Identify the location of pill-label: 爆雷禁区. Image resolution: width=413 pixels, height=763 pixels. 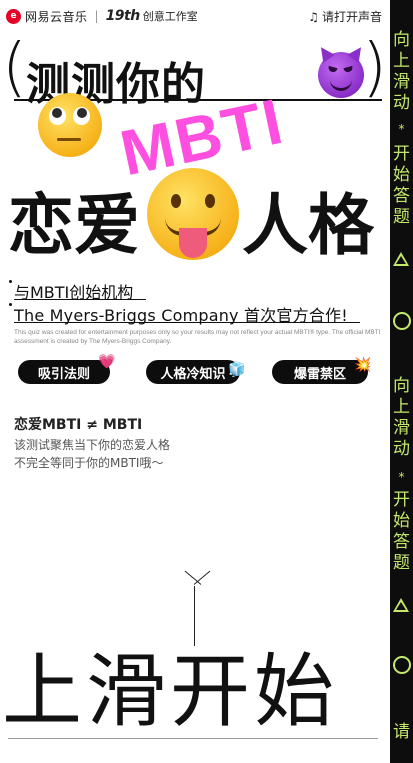
(319, 374).